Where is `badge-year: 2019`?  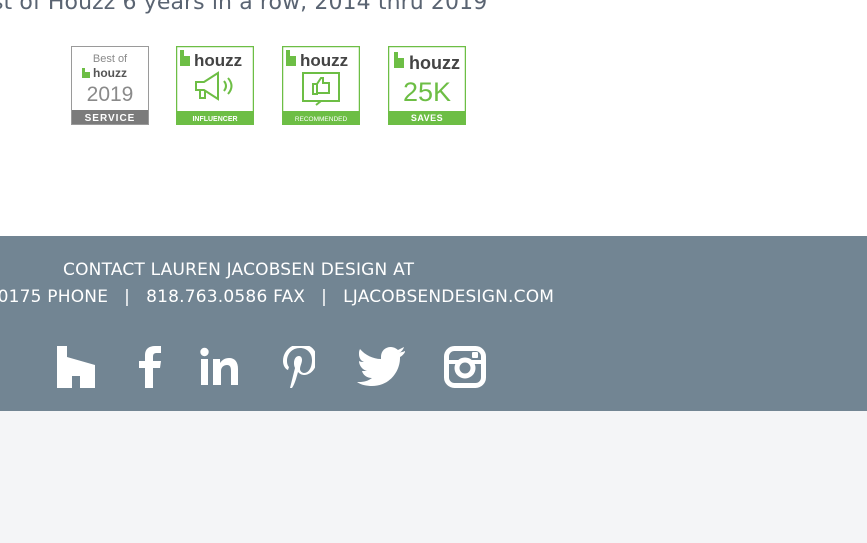
badge-year: 2019 is located at coordinates (110, 94).